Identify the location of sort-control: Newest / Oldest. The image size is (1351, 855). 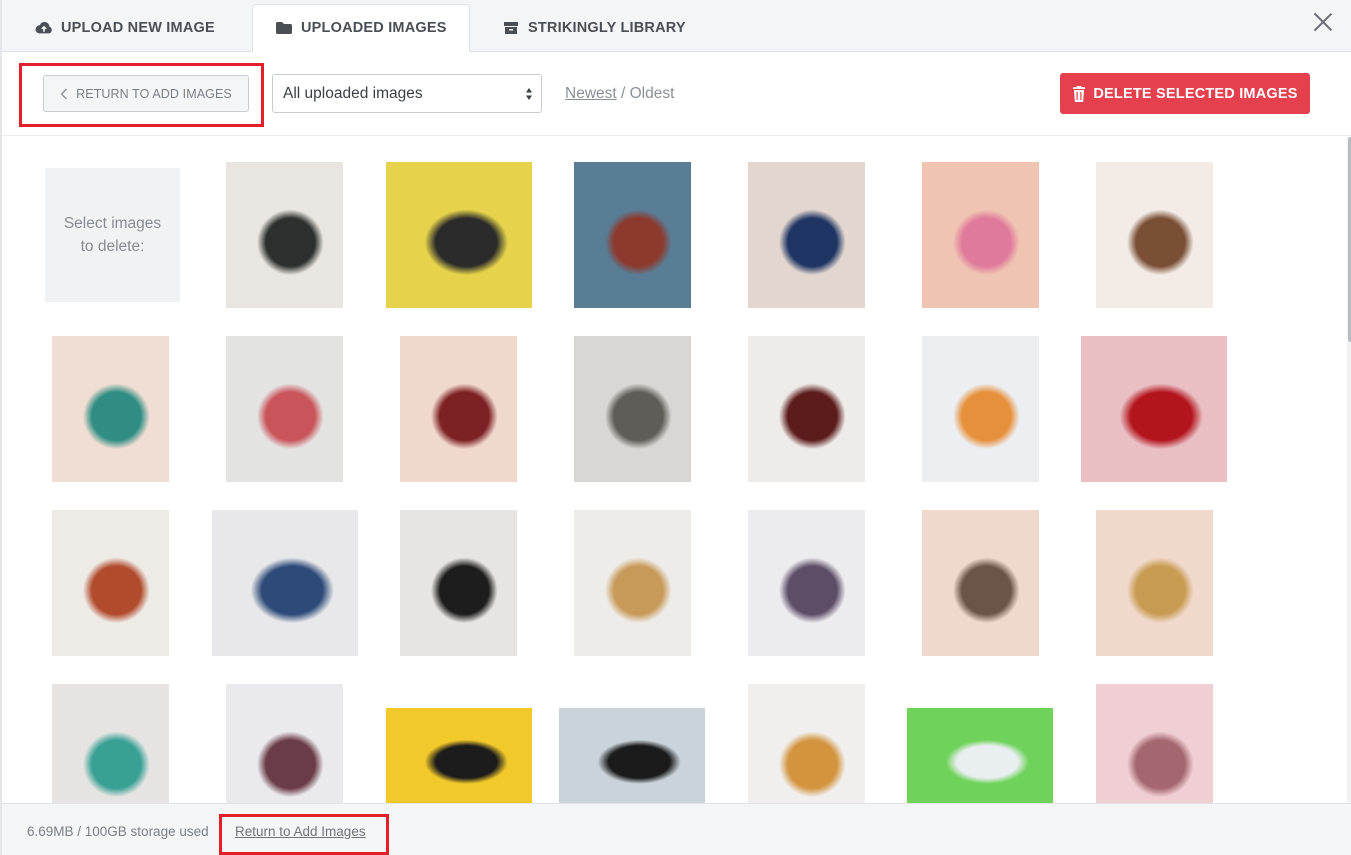
(619, 94).